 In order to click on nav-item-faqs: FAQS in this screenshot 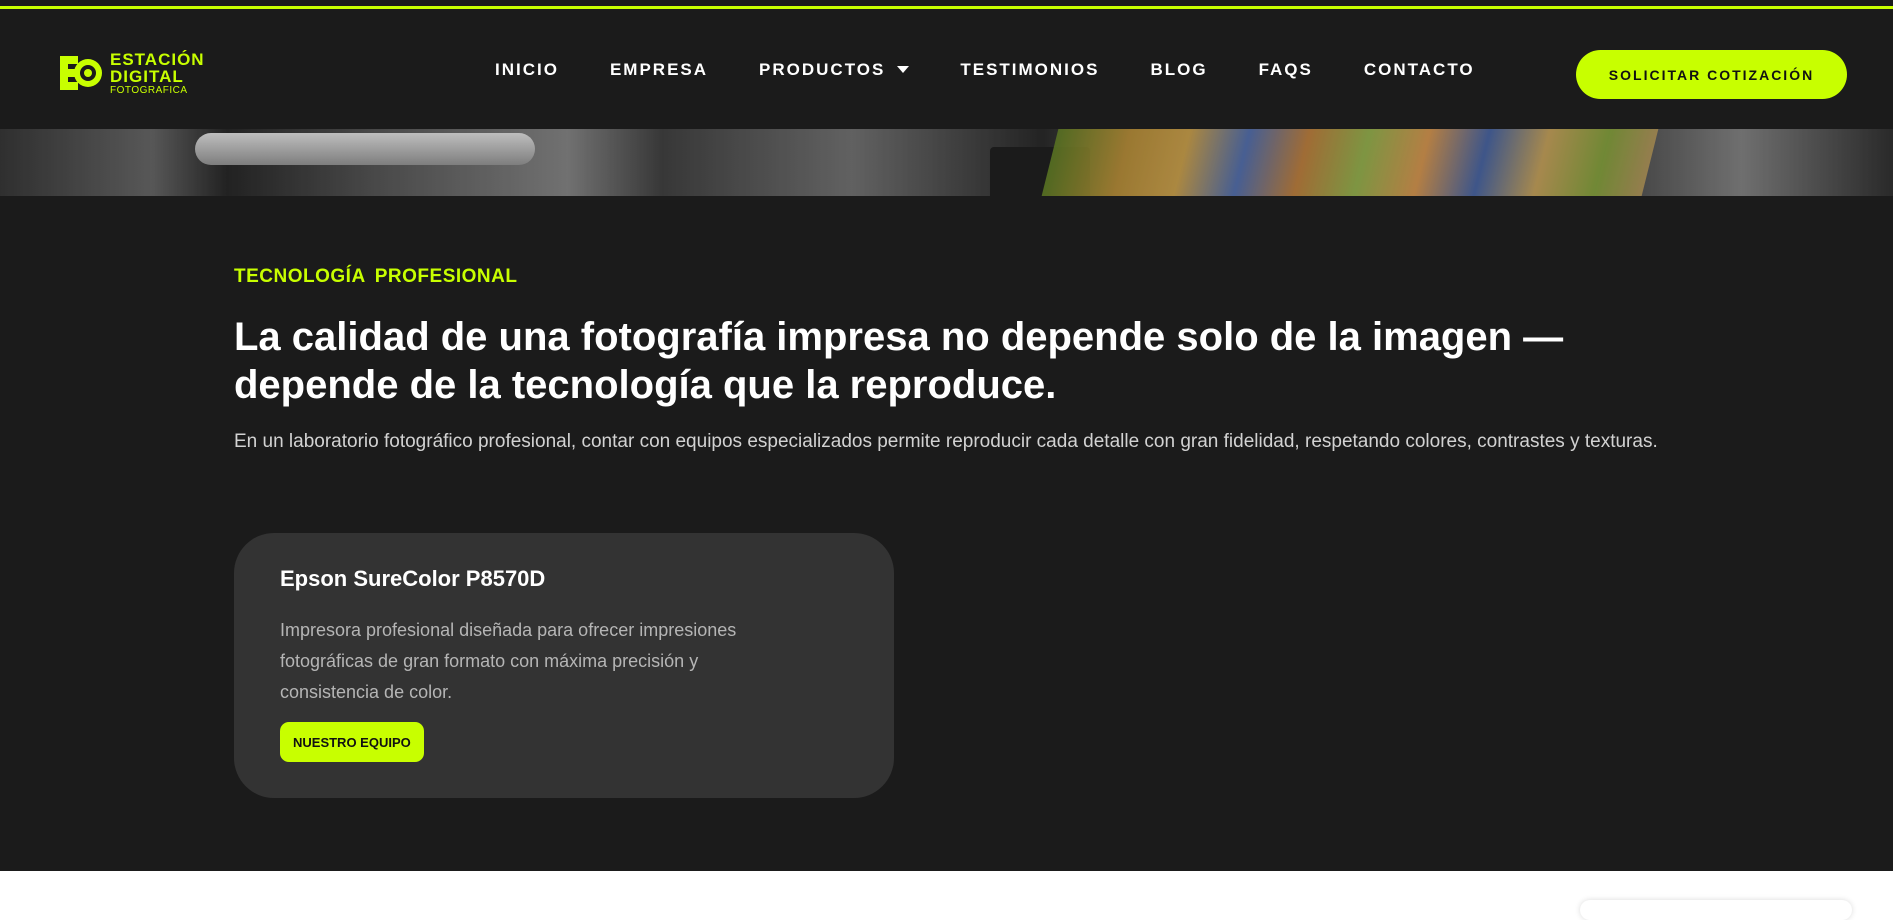, I will do `click(1286, 70)`.